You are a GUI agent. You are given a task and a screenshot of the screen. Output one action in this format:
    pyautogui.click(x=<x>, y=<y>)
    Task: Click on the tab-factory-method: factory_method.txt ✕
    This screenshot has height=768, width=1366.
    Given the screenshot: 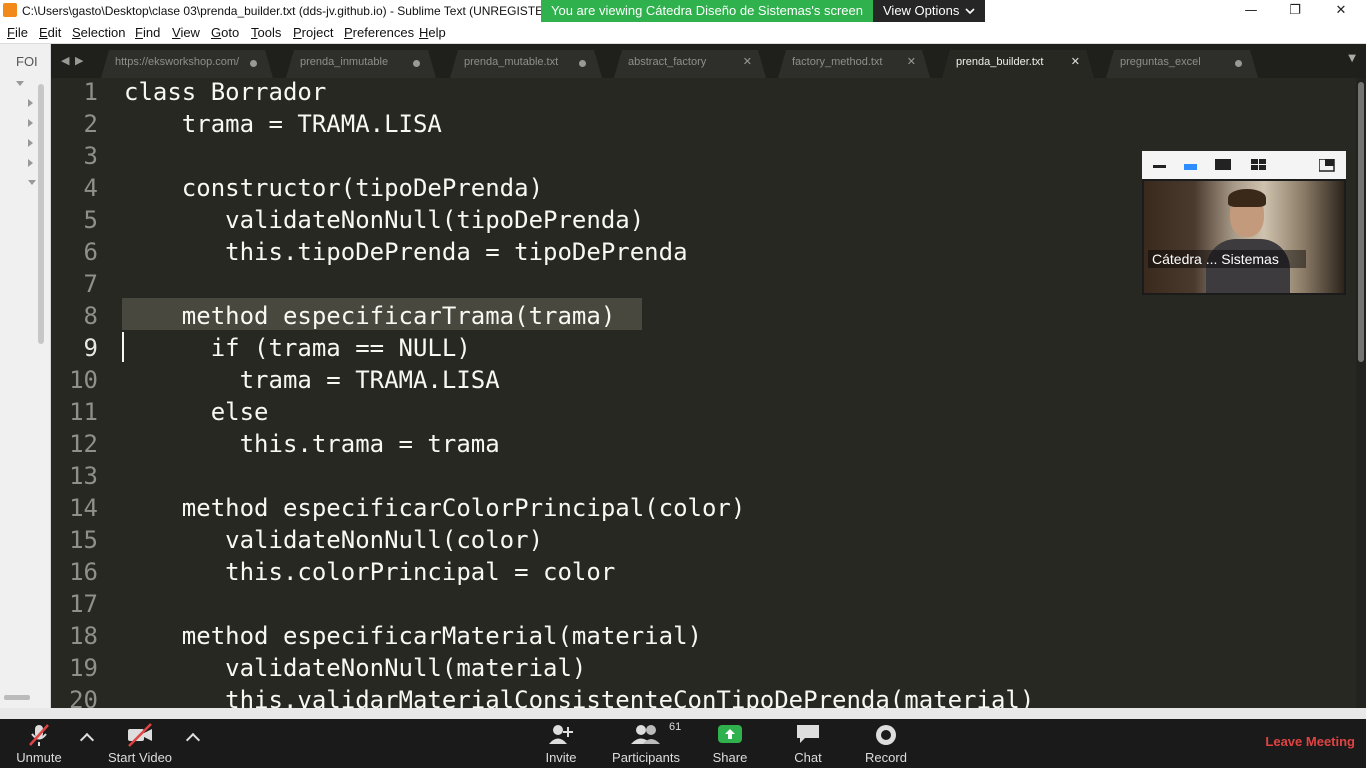 What is the action you would take?
    pyautogui.click(x=854, y=64)
    